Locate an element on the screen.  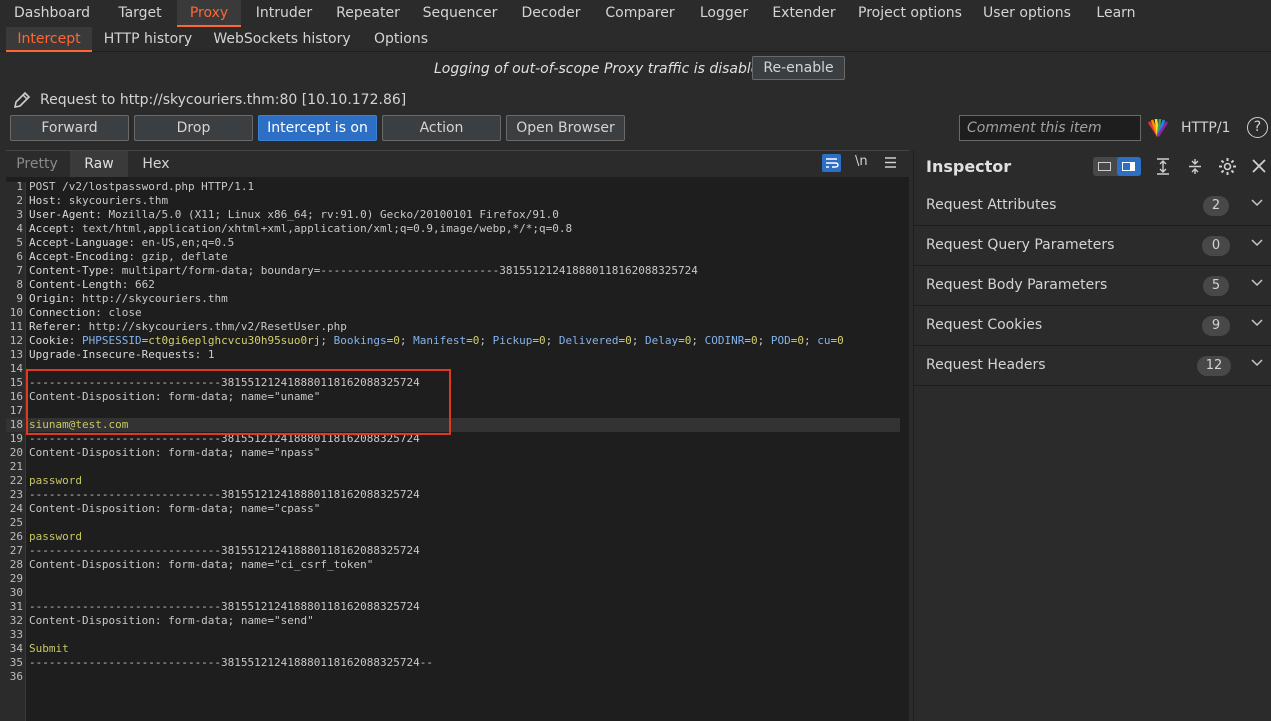
menu-icon is located at coordinates (890, 162).